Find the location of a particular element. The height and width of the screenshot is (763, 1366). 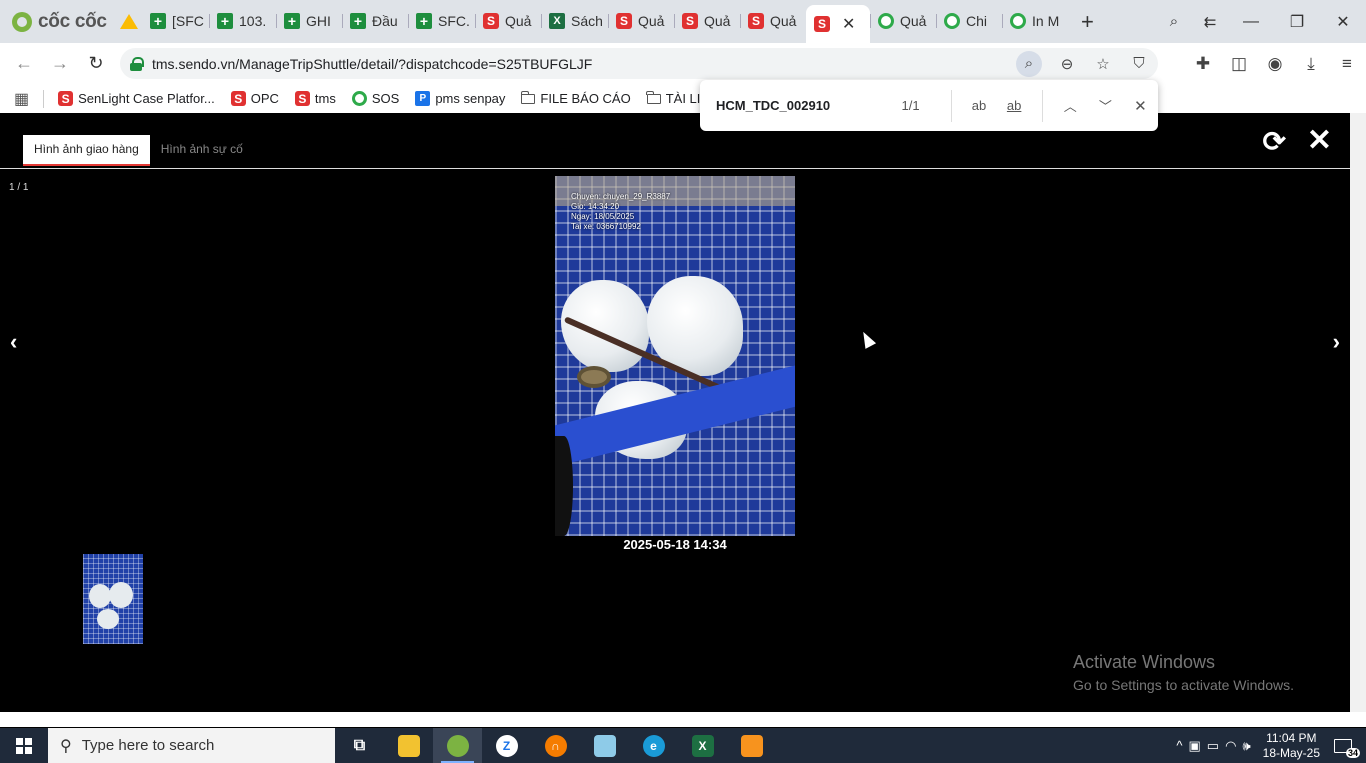

network-device-icon: ▣ is located at coordinates (1195, 746).